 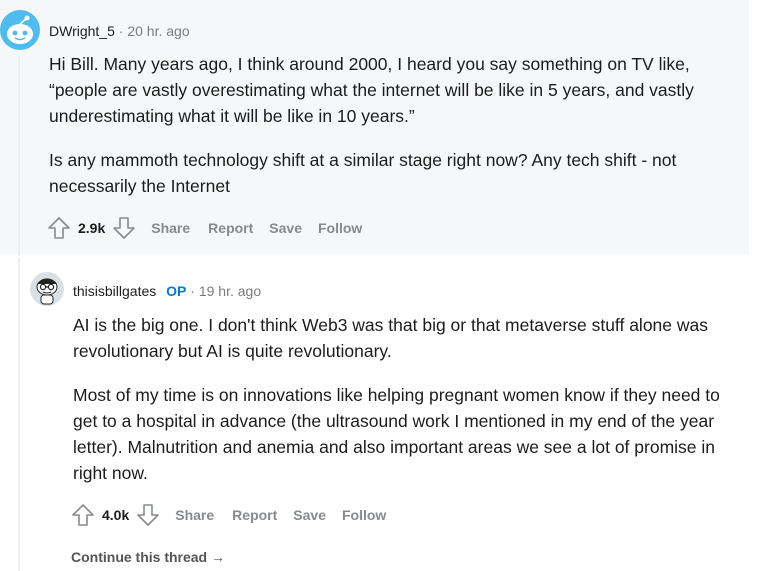 I want to click on thread-line, so click(x=19, y=156).